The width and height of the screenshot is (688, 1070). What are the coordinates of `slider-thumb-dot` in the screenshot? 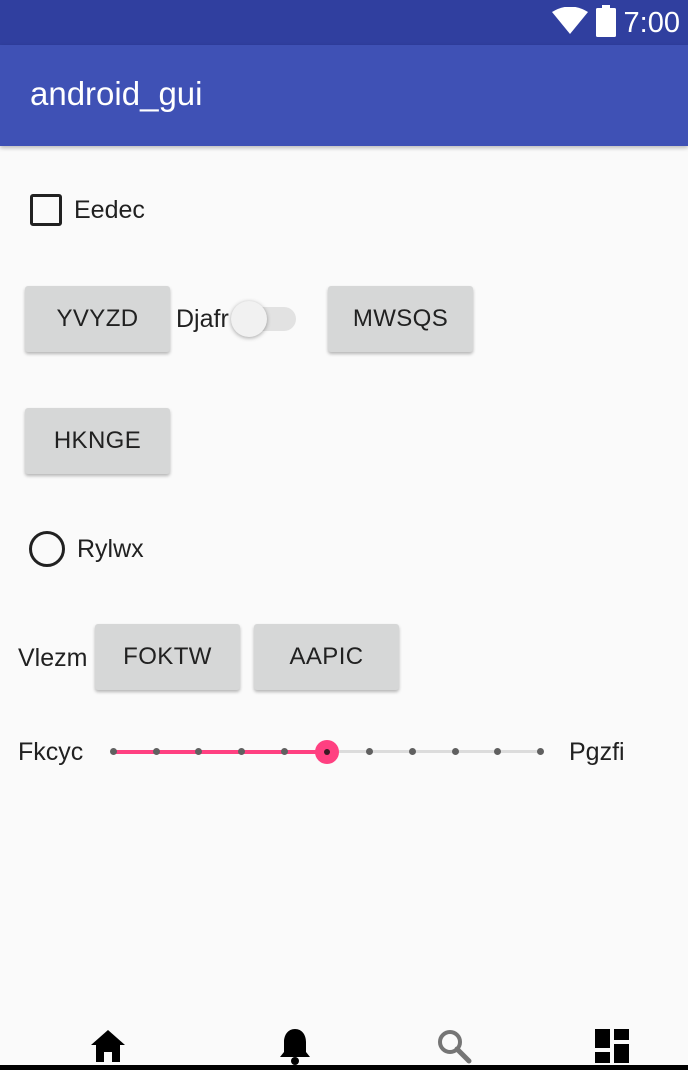 It's located at (326, 752).